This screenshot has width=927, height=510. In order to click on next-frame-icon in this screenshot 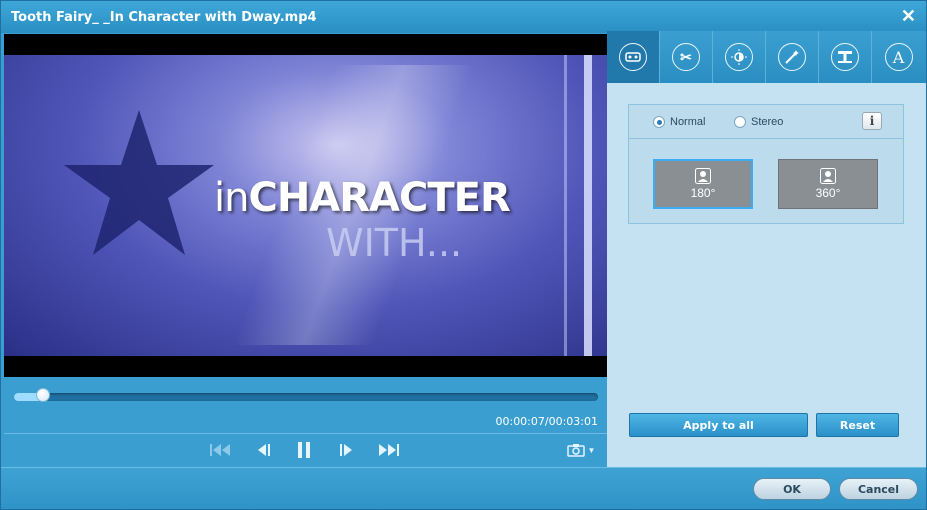, I will do `click(346, 450)`.